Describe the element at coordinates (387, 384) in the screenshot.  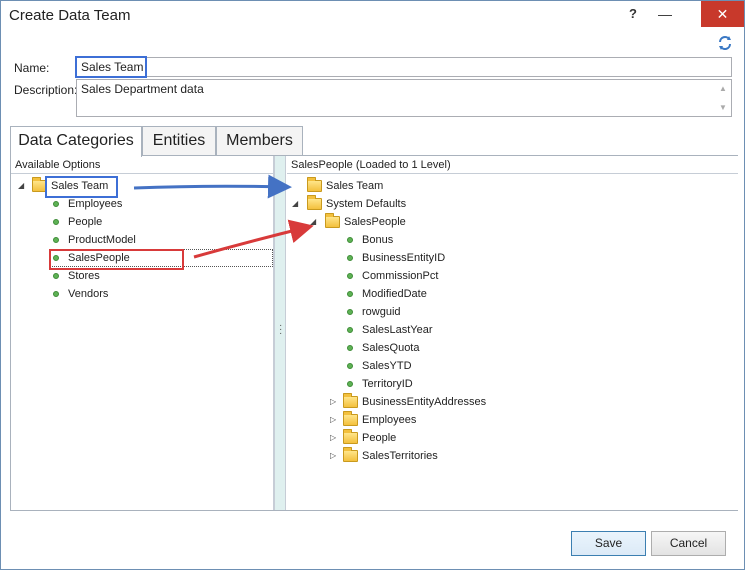
I see `tree-node-label: TerritoryID` at that location.